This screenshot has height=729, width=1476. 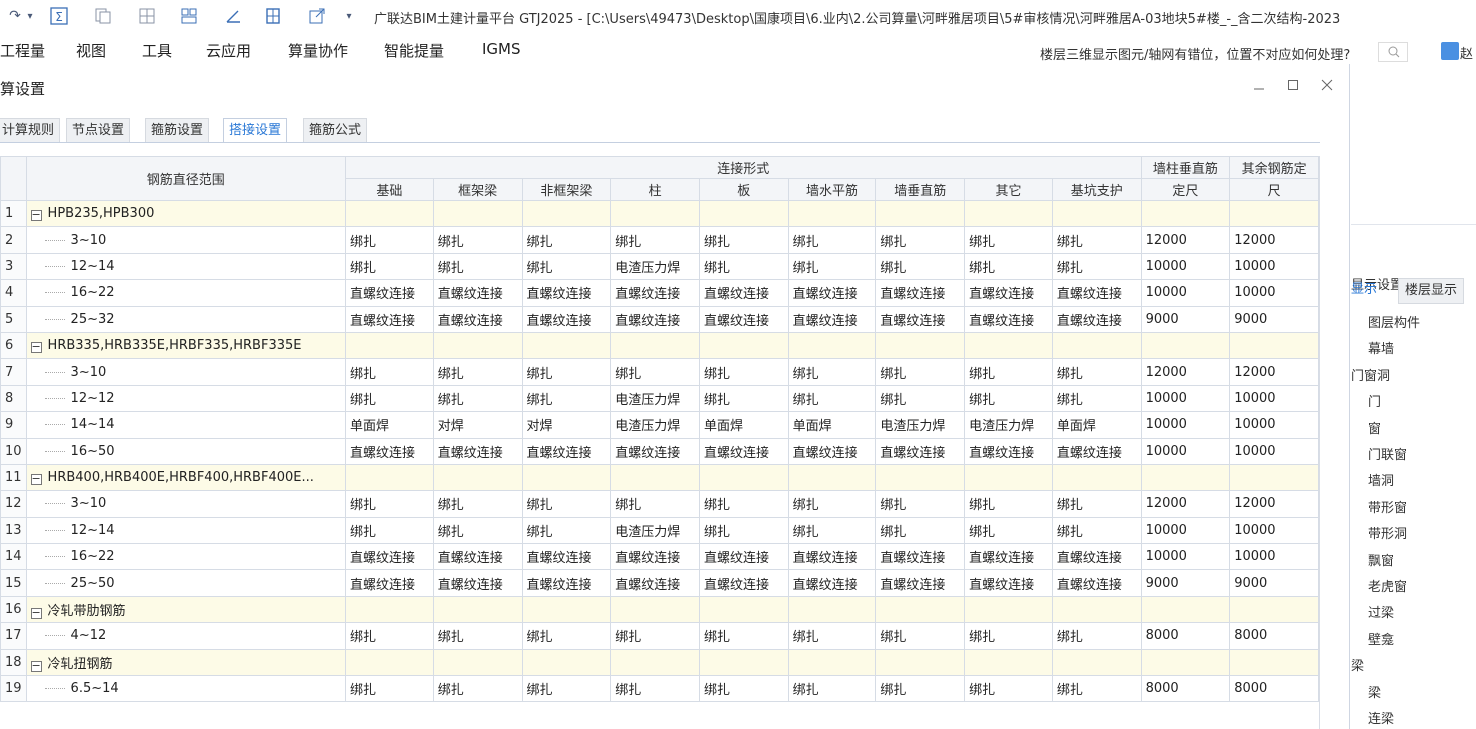 What do you see at coordinates (98, 130) in the screenshot?
I see `tab-node-settings: 节点设置` at bounding box center [98, 130].